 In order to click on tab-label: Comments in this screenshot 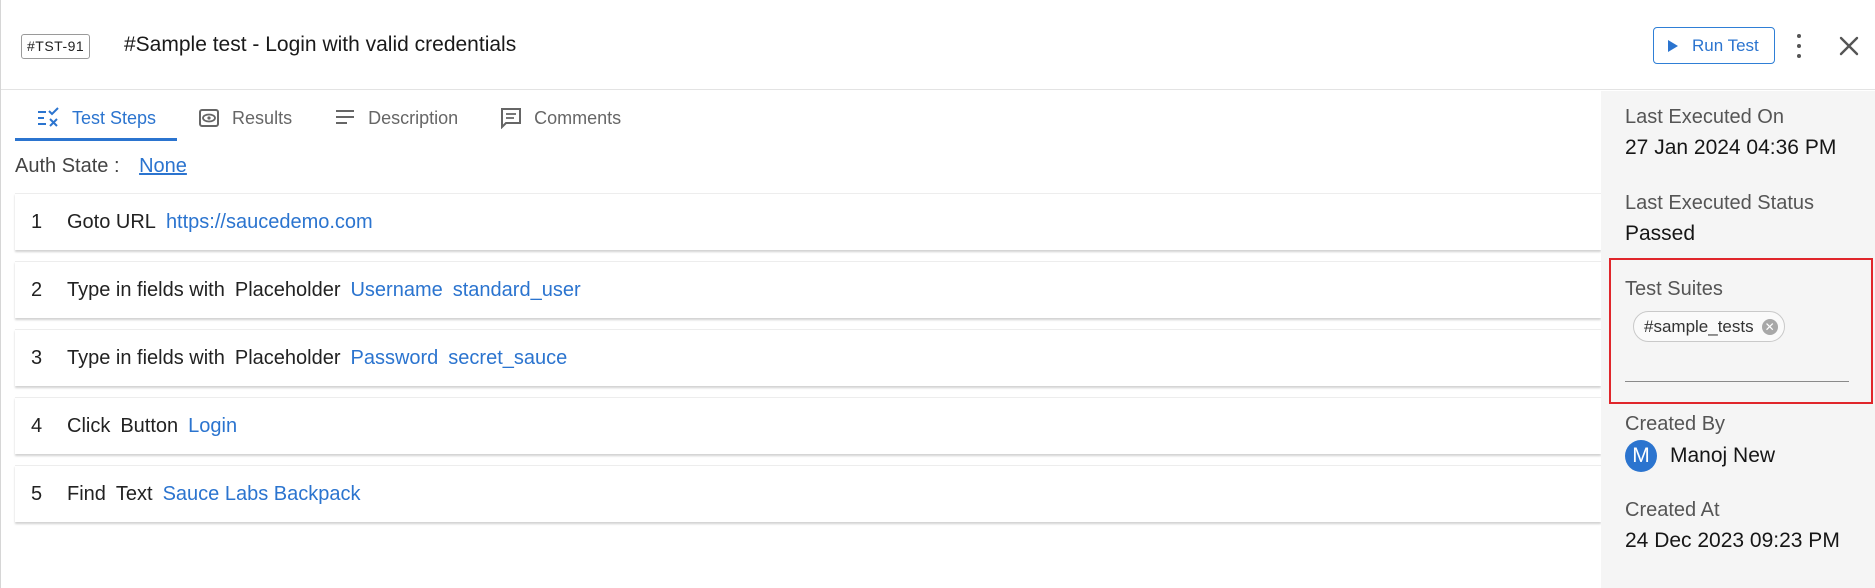, I will do `click(578, 117)`.